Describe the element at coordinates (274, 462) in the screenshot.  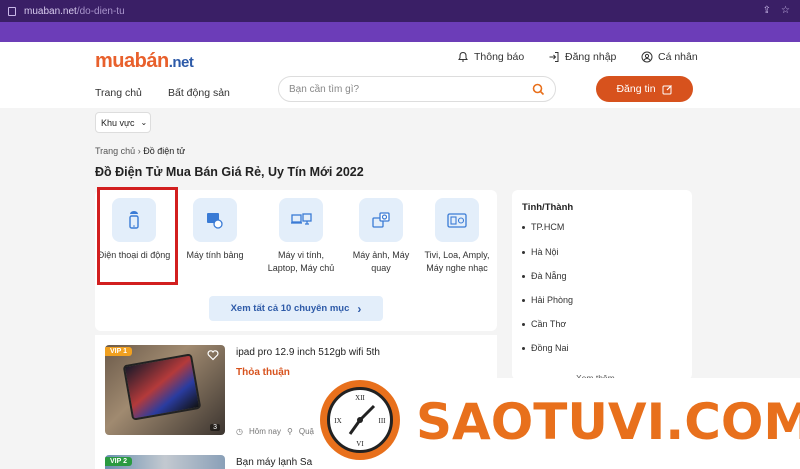
I see `listing-title: Bạn máy lạnh Sa` at that location.